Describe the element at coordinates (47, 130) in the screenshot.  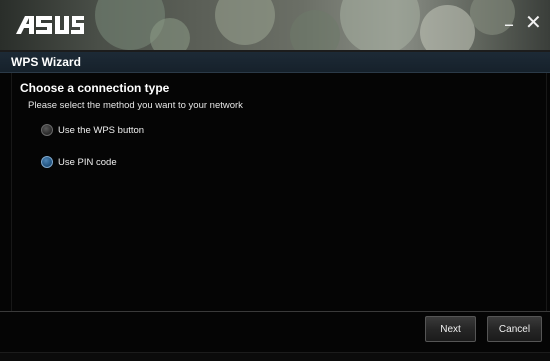
I see `radio-button-unselected` at that location.